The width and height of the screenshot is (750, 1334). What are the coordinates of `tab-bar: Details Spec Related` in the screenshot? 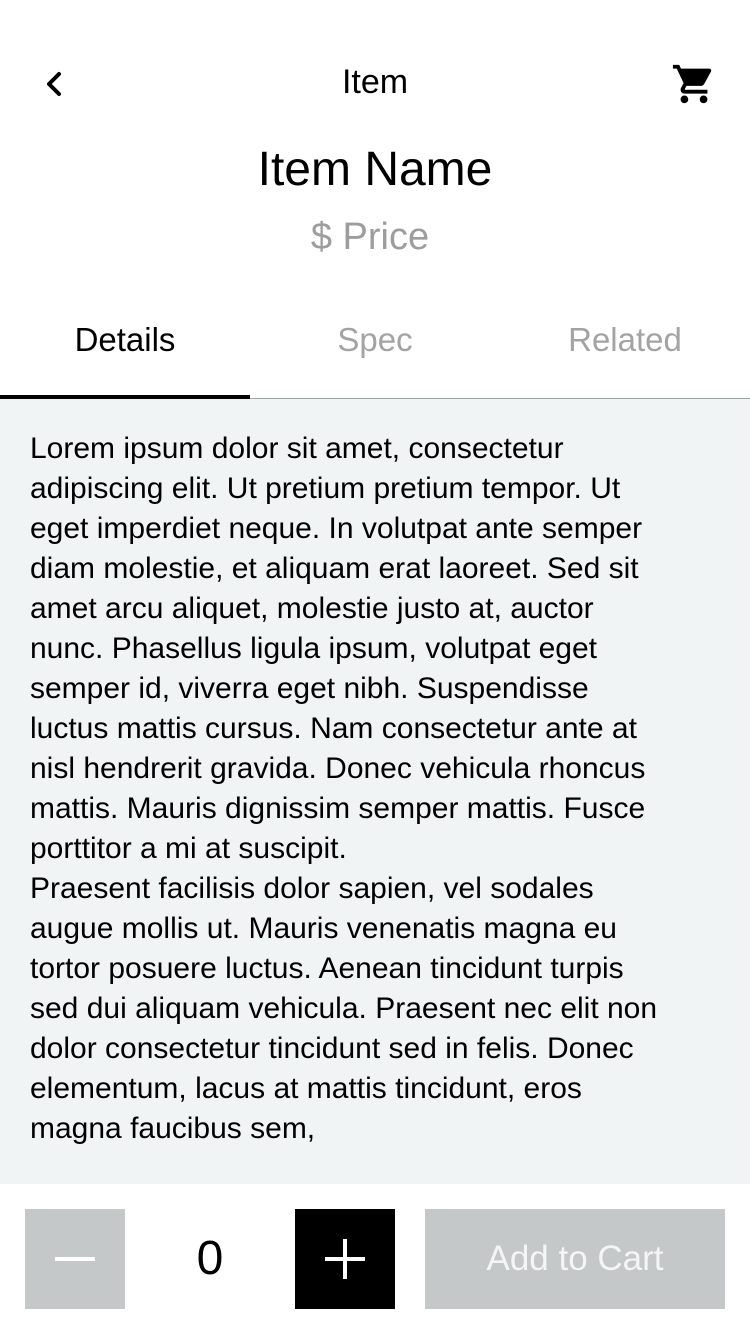 It's located at (375, 349).